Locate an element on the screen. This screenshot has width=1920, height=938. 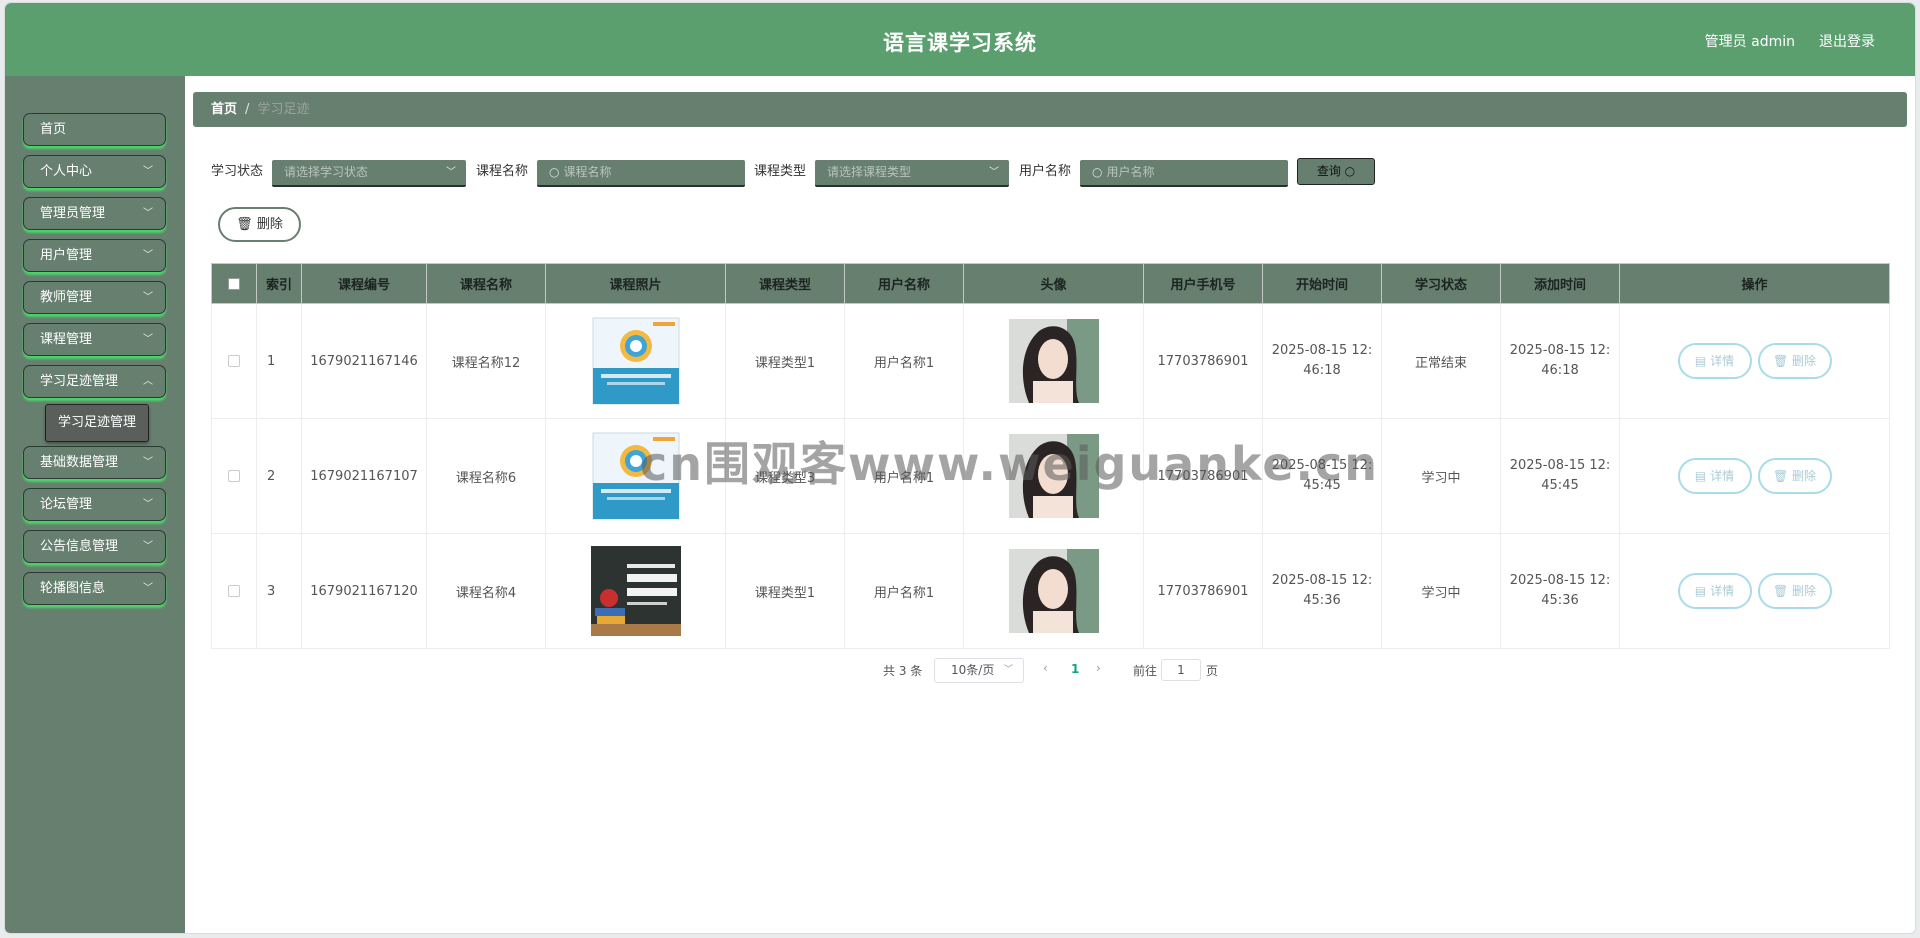
sidebar-item-home: 首页 is located at coordinates (94, 129).